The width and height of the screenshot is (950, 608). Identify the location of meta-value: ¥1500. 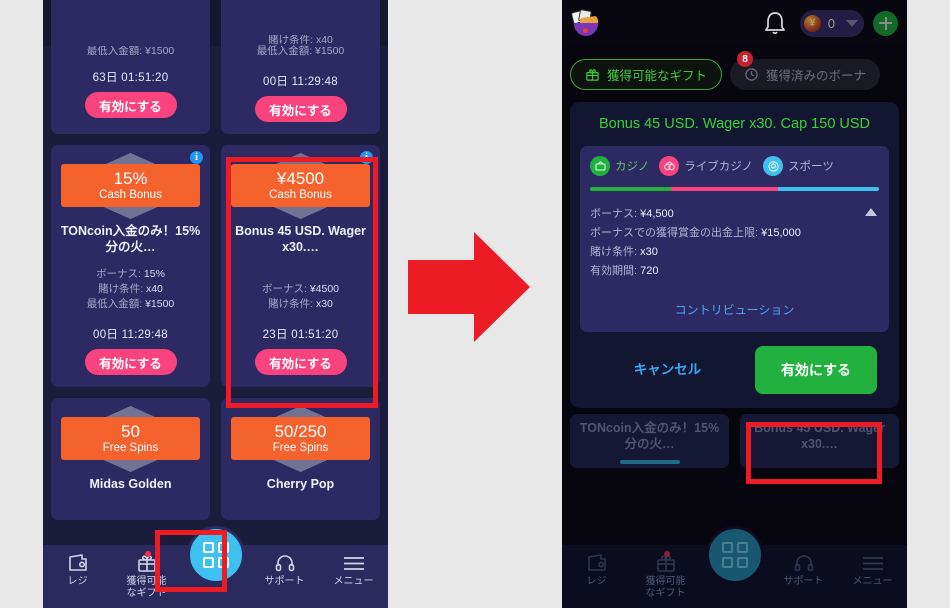
(160, 304).